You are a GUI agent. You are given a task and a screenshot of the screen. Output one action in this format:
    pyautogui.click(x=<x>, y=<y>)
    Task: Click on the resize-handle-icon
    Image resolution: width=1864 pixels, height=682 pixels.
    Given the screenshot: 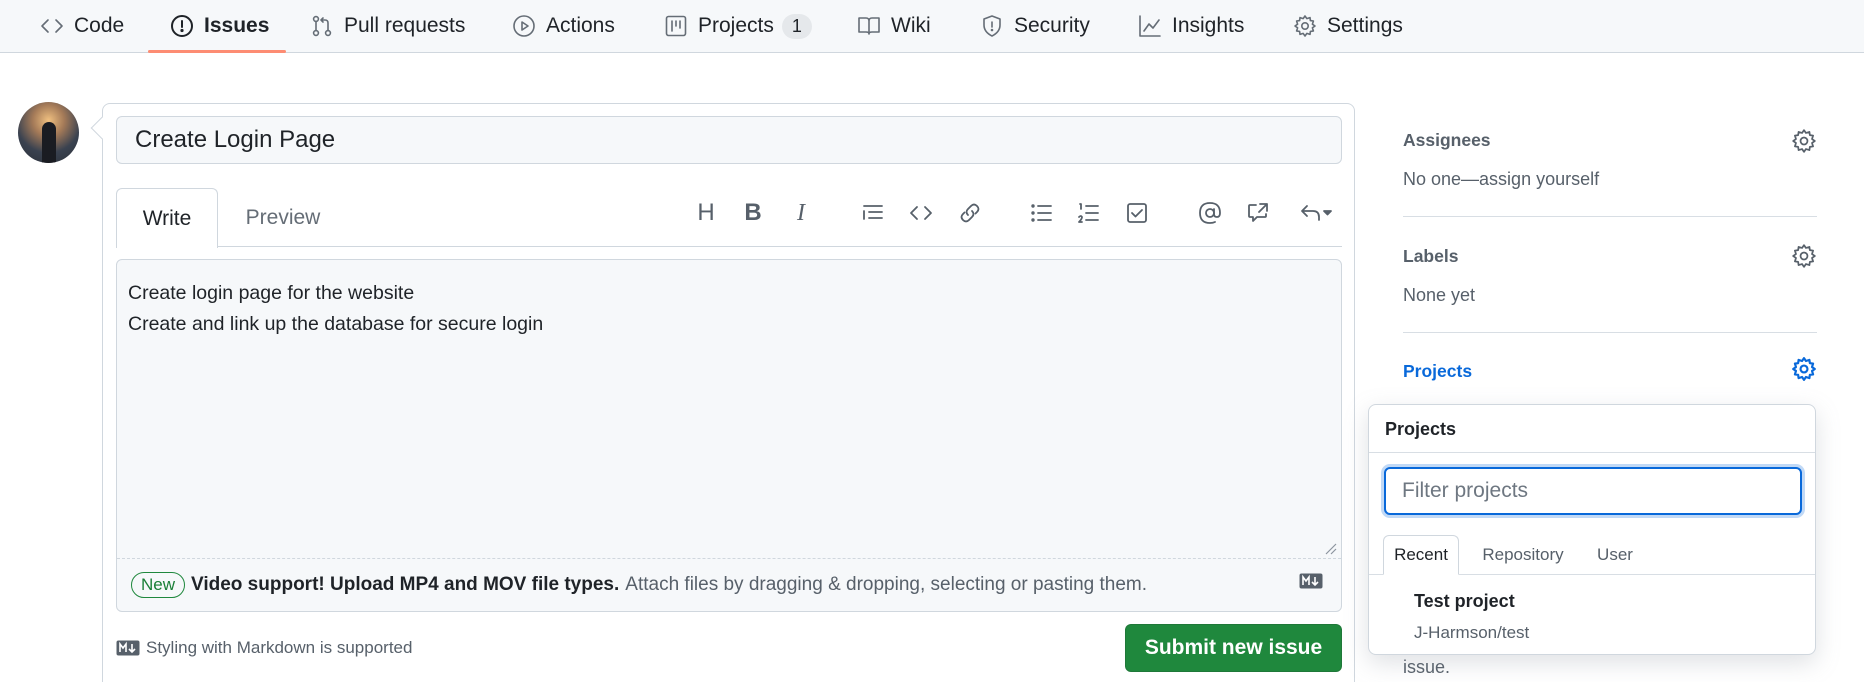 What is the action you would take?
    pyautogui.click(x=1330, y=548)
    